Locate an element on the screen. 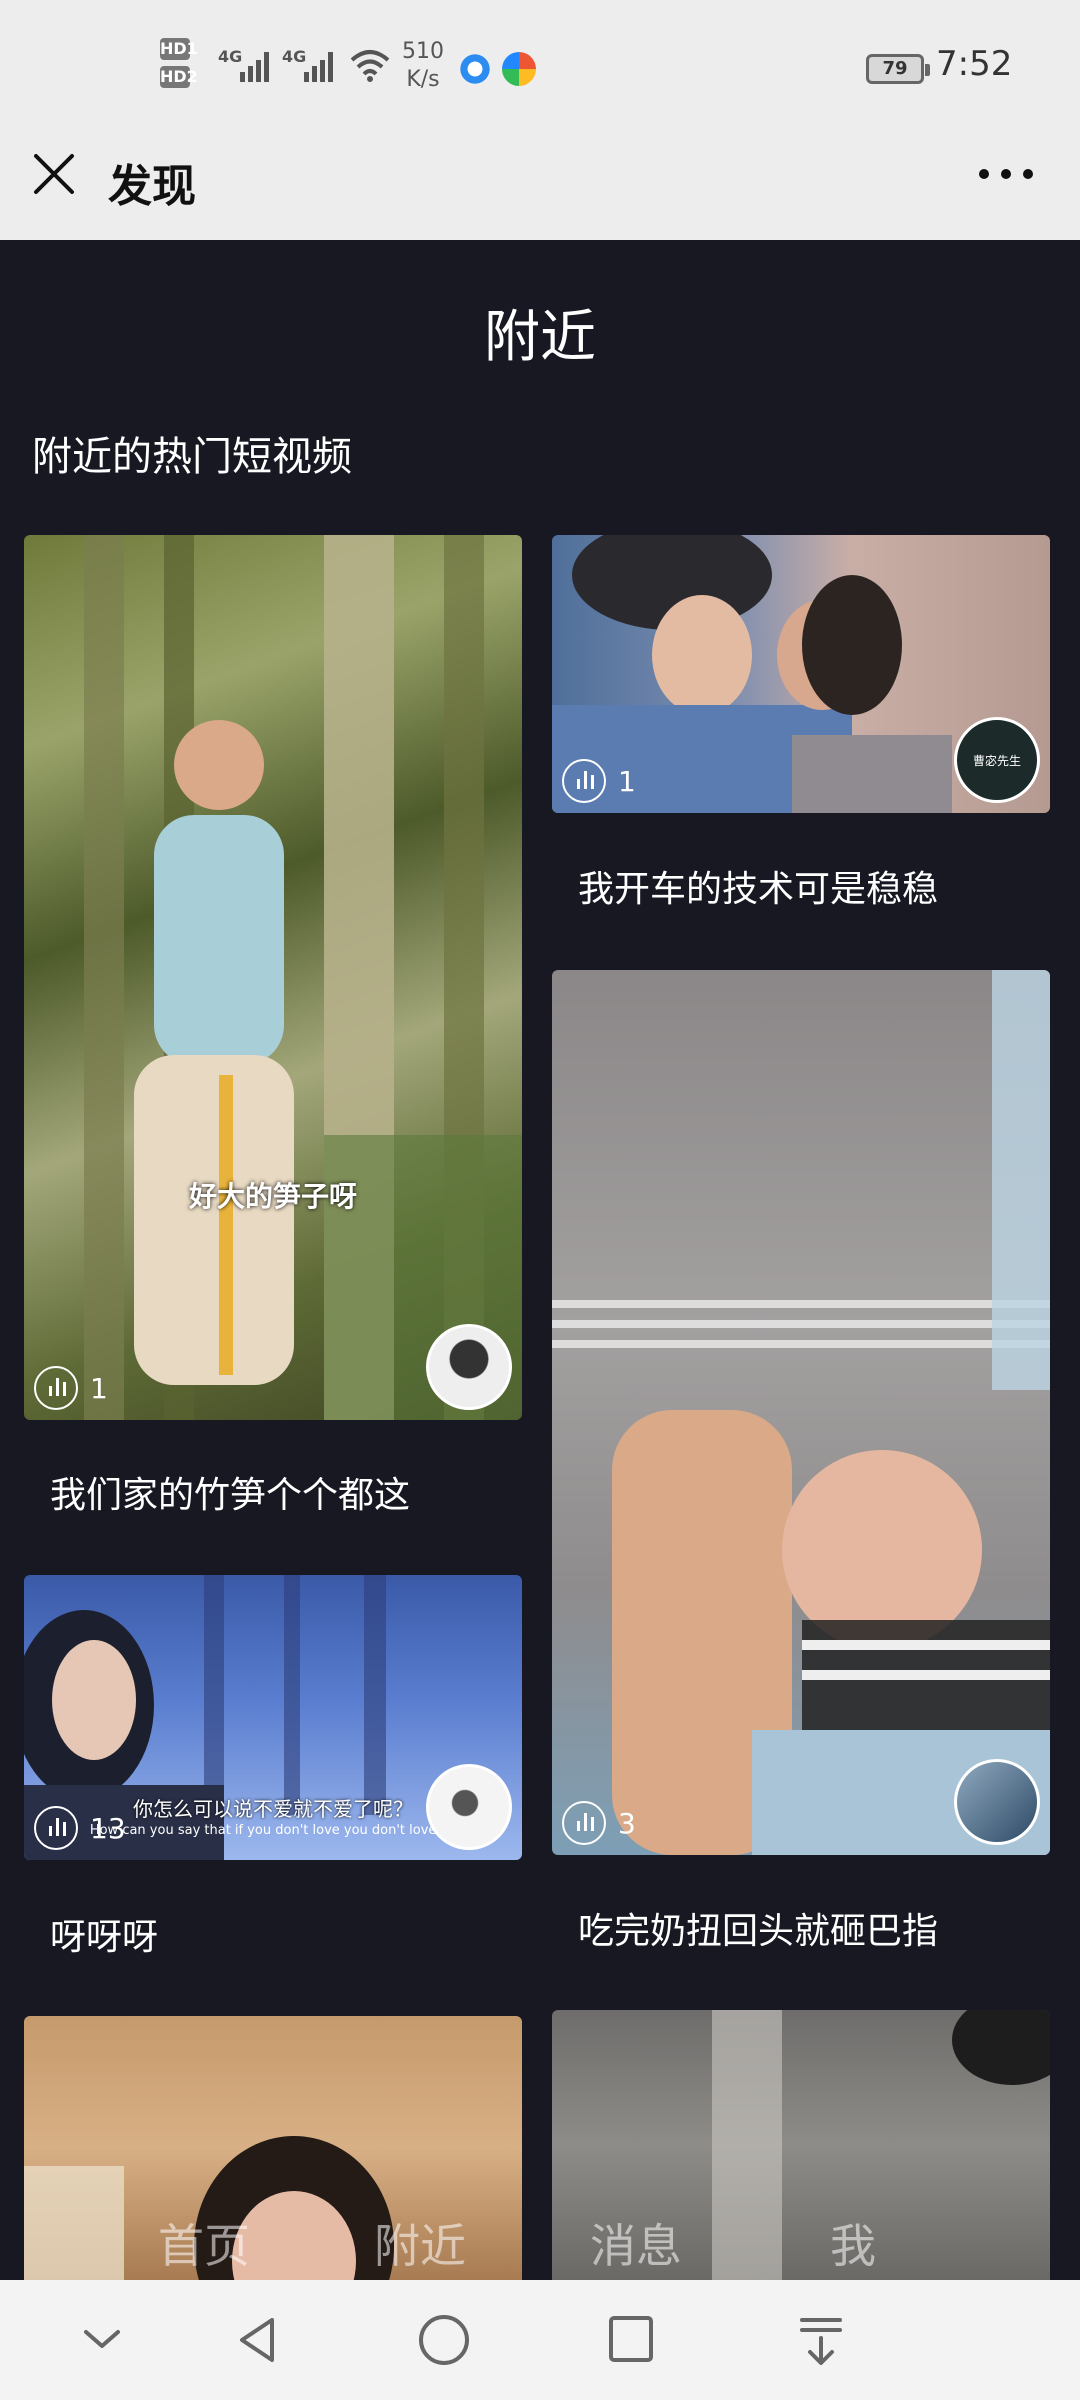  play-count-value: 3 is located at coordinates (627, 1823).